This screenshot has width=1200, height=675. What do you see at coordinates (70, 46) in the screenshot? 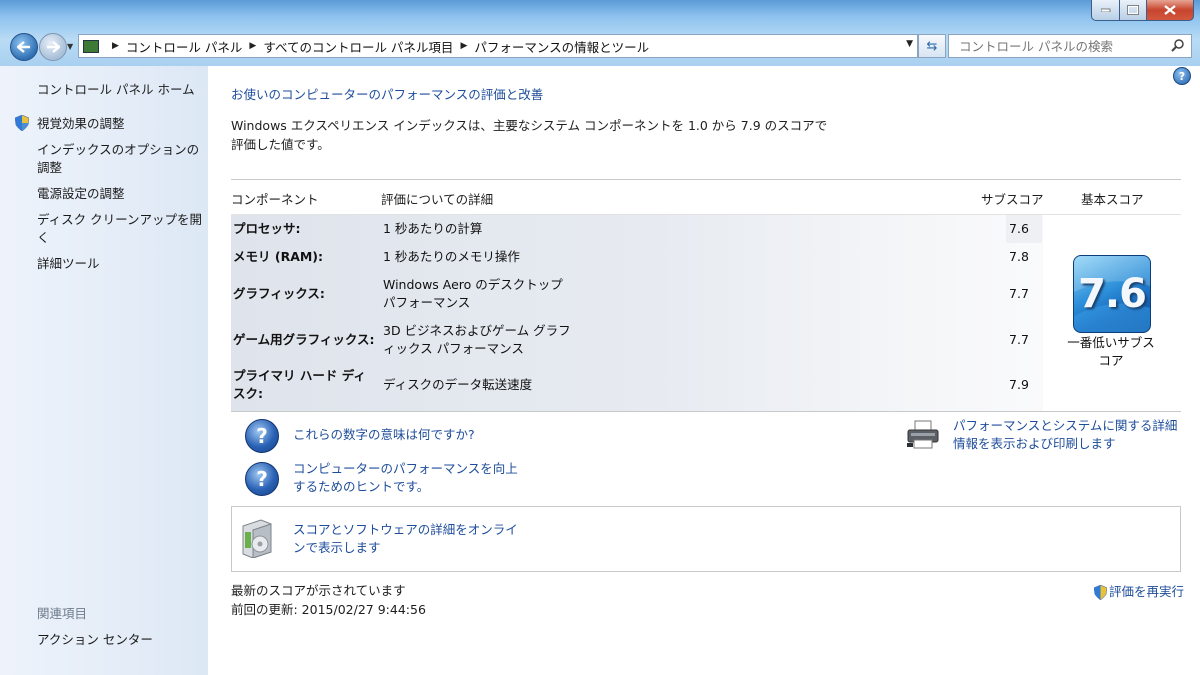
I see `recent-pages-dropdown: ▼` at bounding box center [70, 46].